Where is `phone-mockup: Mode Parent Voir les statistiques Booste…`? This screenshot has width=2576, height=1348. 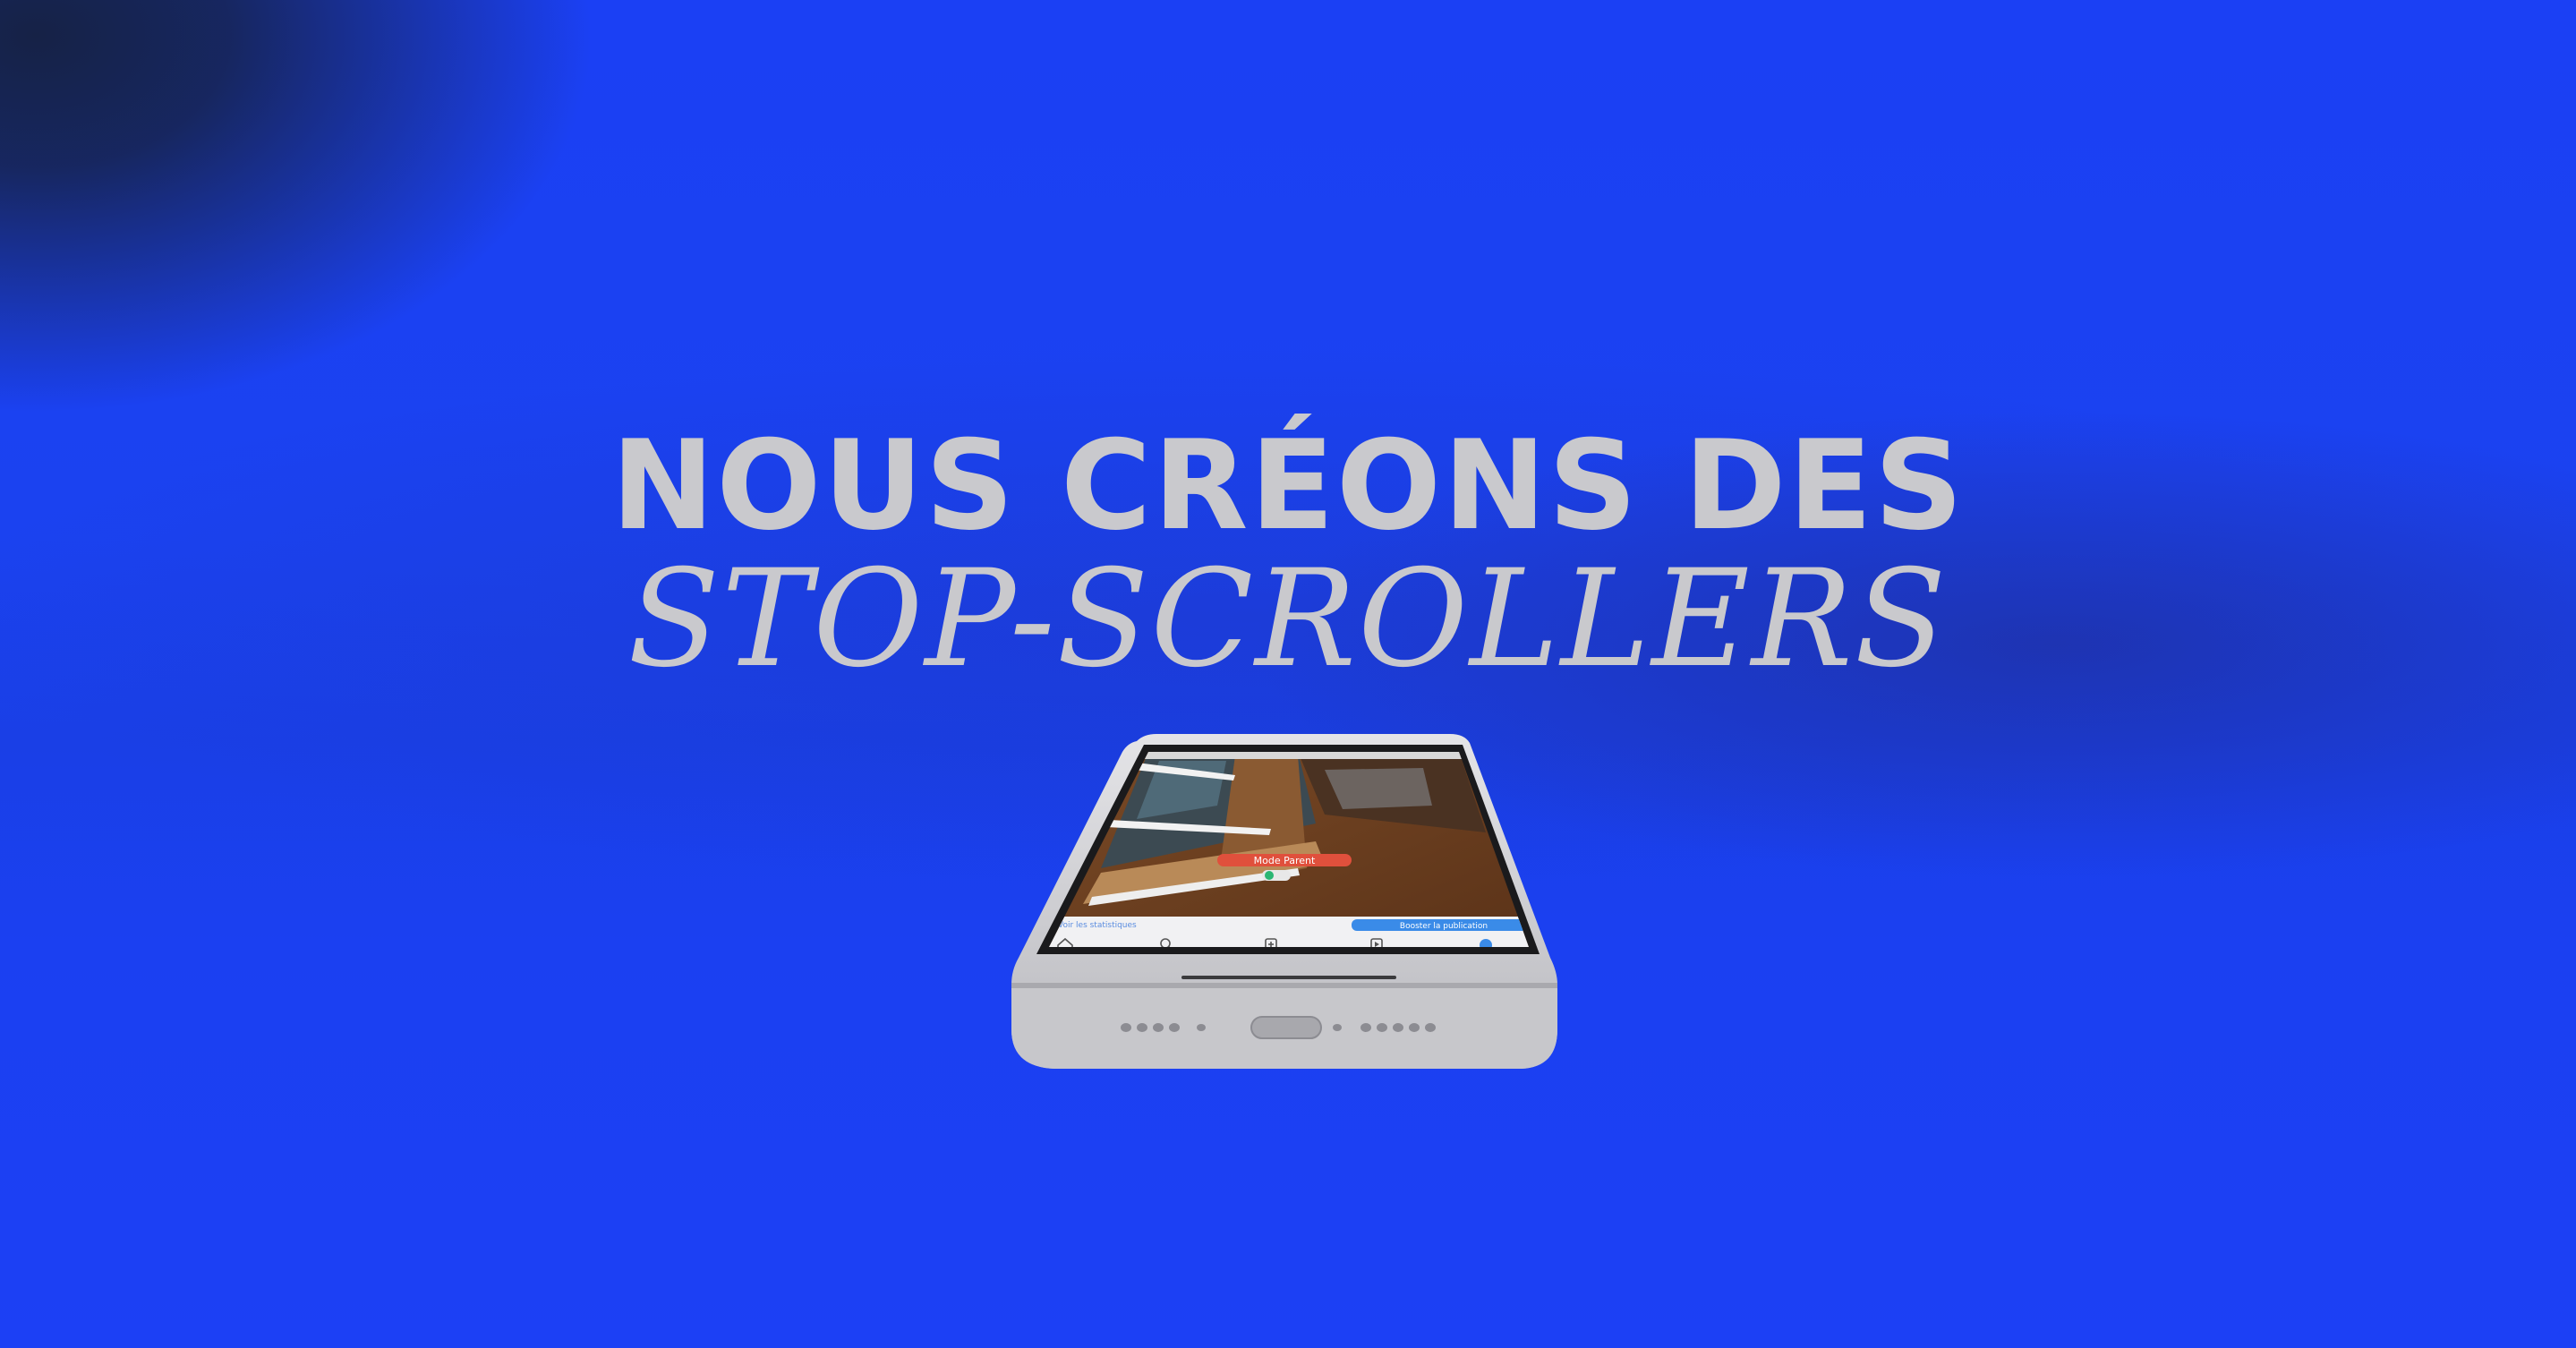 phone-mockup: Mode Parent Voir les statistiques Booste… is located at coordinates (1284, 901).